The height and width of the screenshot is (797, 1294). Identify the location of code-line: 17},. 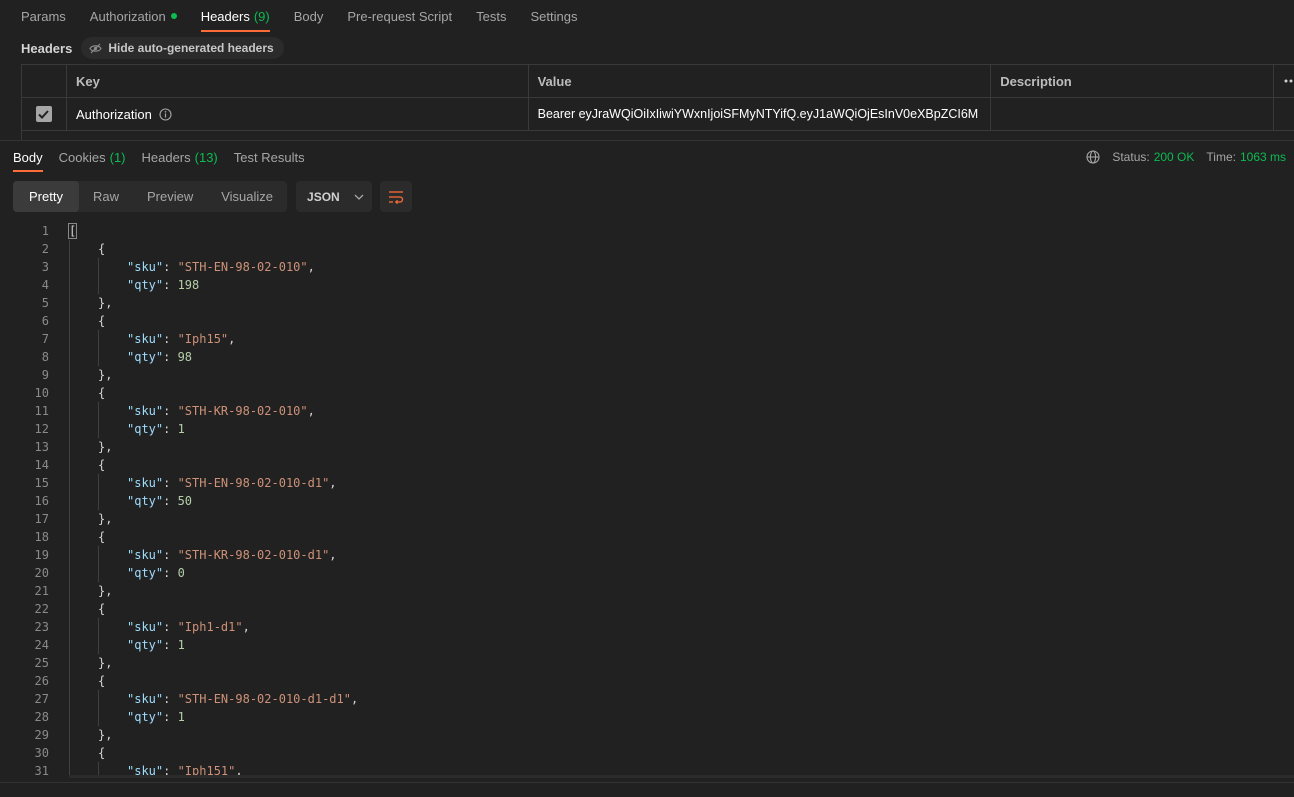
(647, 519).